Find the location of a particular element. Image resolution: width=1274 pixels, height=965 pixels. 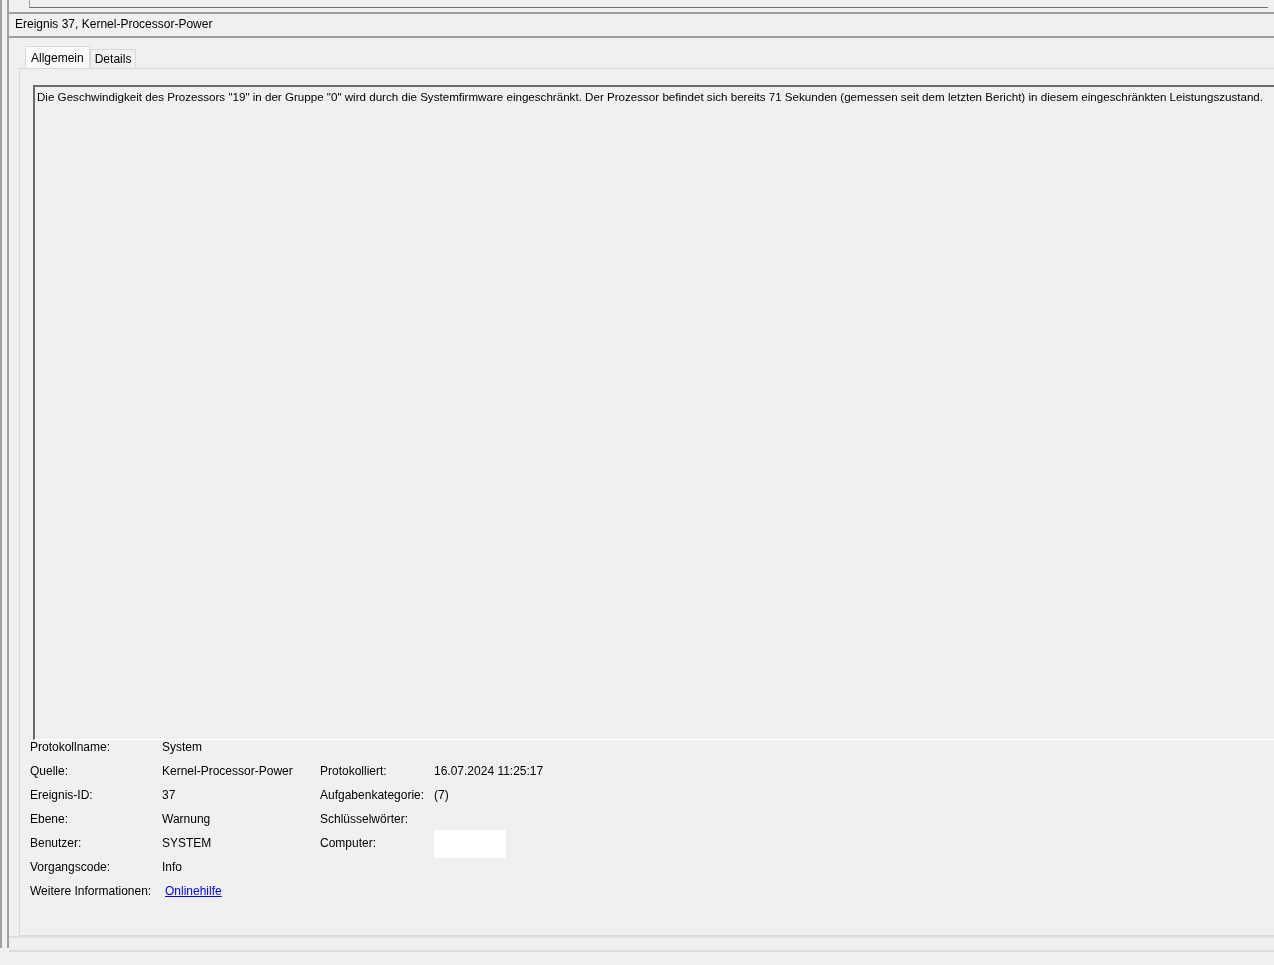

field-value: 16.07.2024 11:25:17 is located at coordinates (489, 771).